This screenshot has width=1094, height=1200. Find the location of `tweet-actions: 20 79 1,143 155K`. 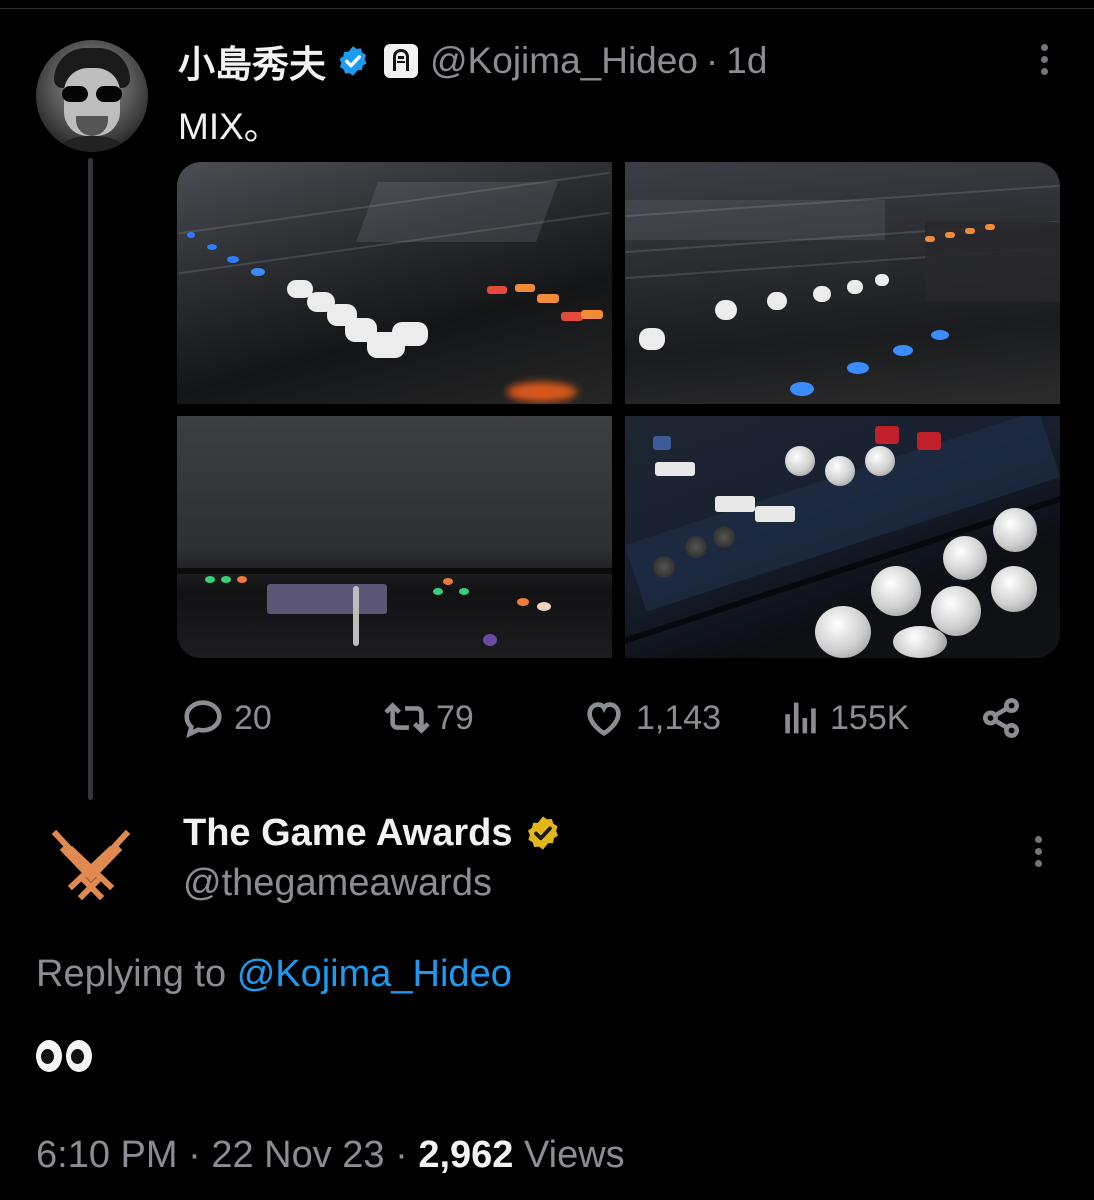

tweet-actions: 20 79 1,143 155K is located at coordinates (610, 718).